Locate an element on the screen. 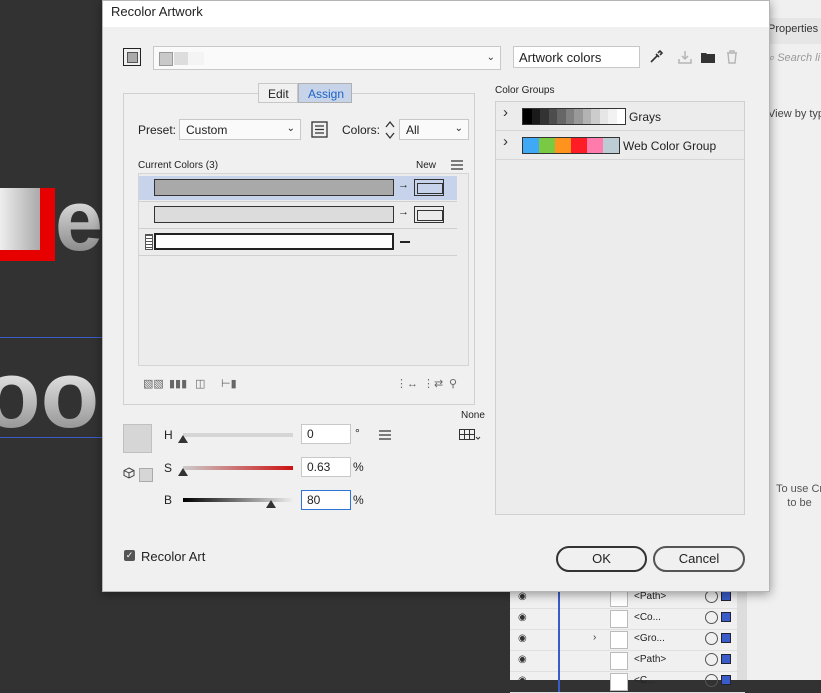 The image size is (821, 693). ok-button: OK is located at coordinates (601, 559).